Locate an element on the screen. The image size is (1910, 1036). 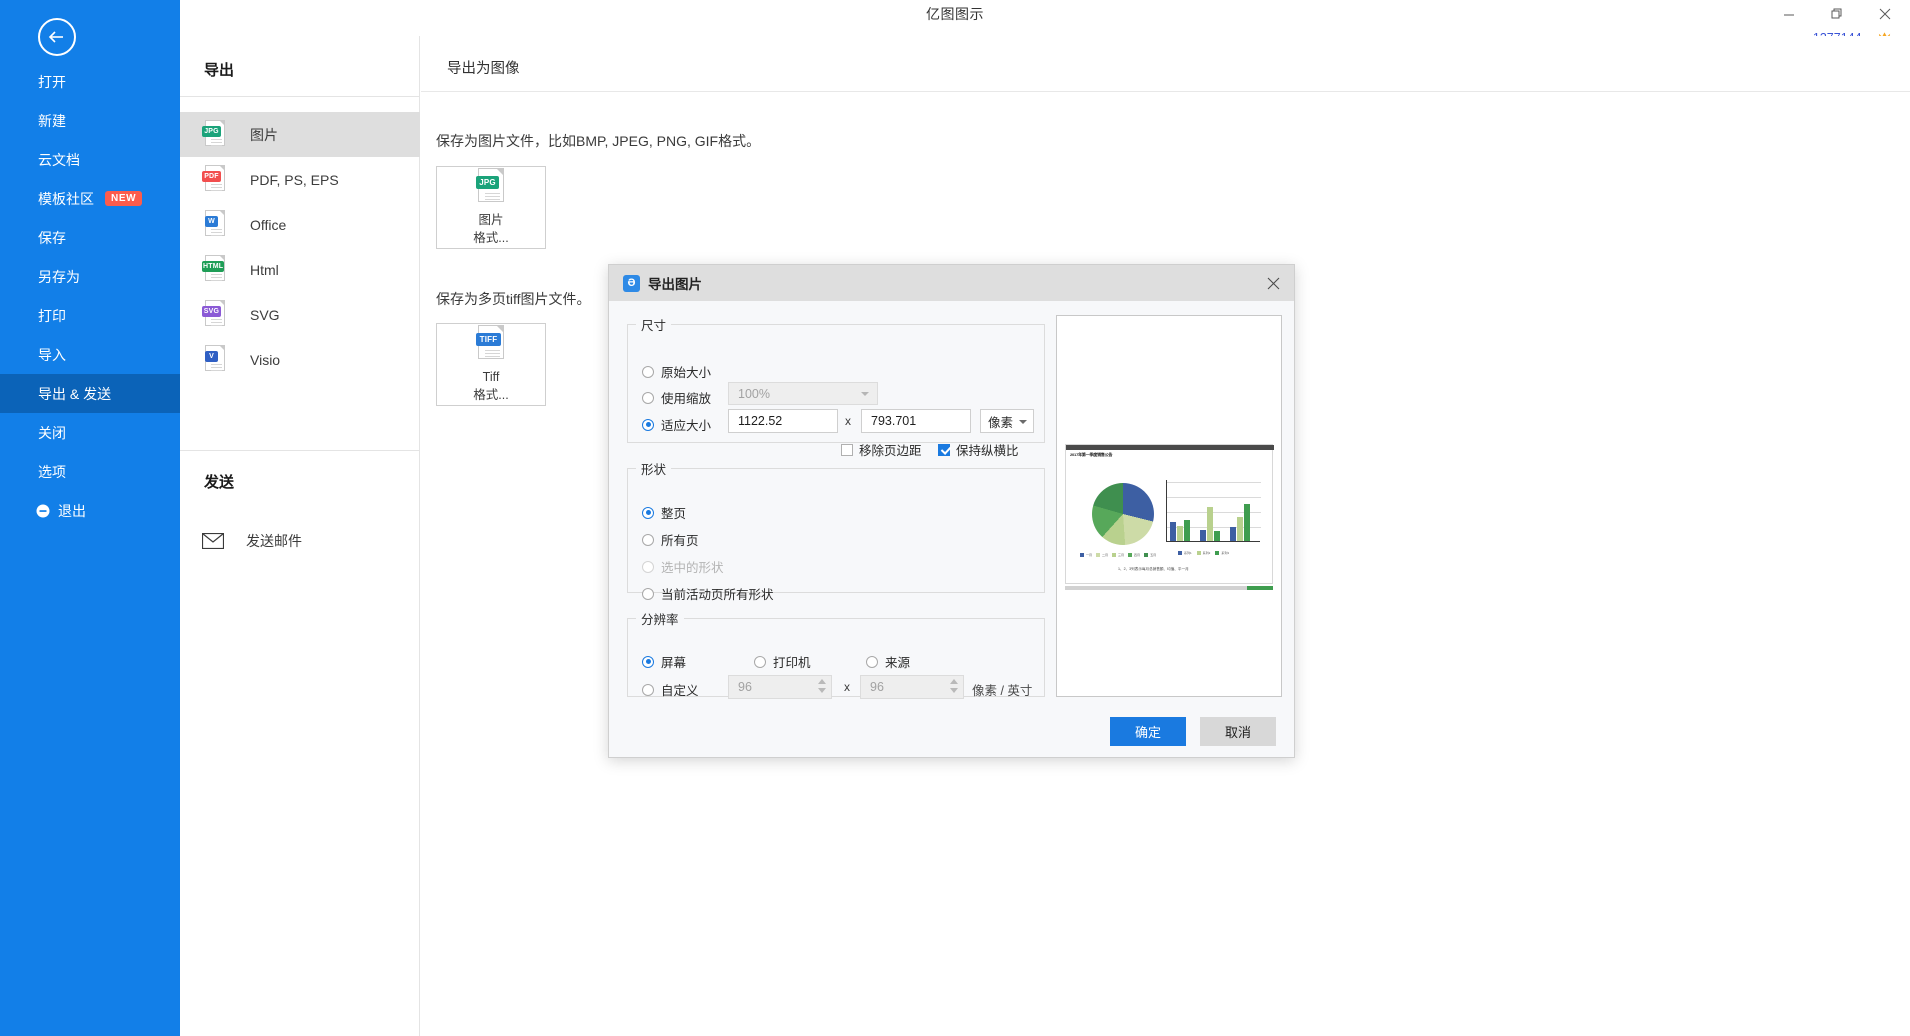
radio-active-page-shapes: 当前活动页所有形状 is located at coordinates (708, 593).